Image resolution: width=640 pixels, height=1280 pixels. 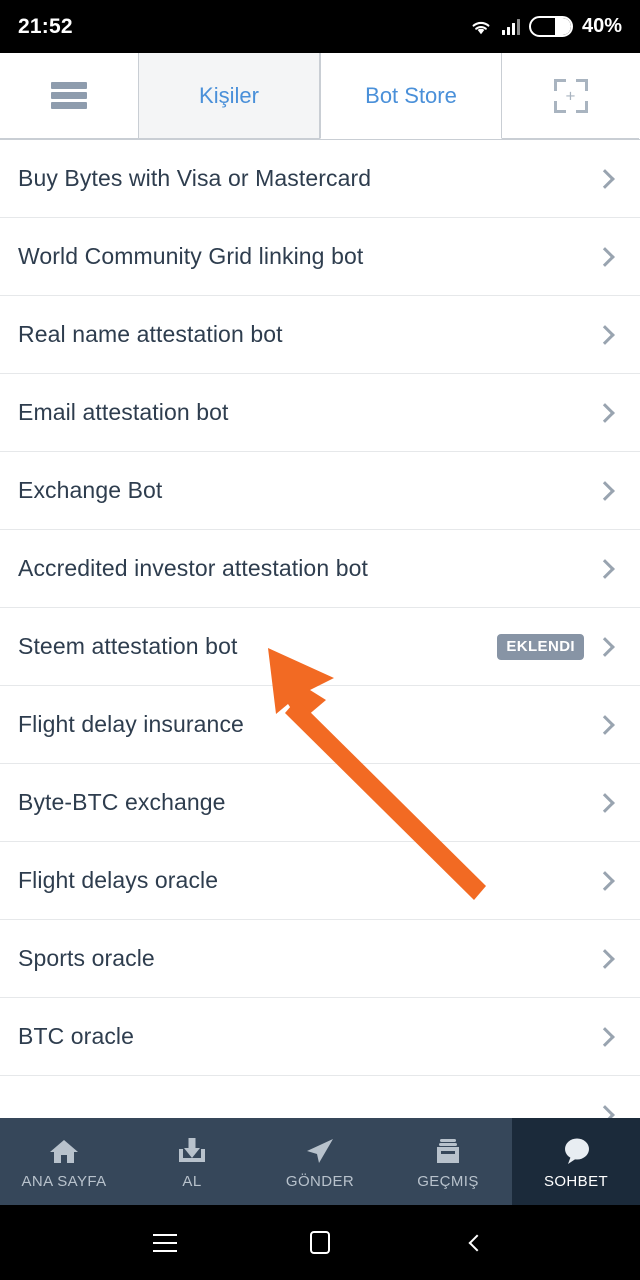 I want to click on nav-item-sohbet: SOHBET, so click(x=576, y=1161).